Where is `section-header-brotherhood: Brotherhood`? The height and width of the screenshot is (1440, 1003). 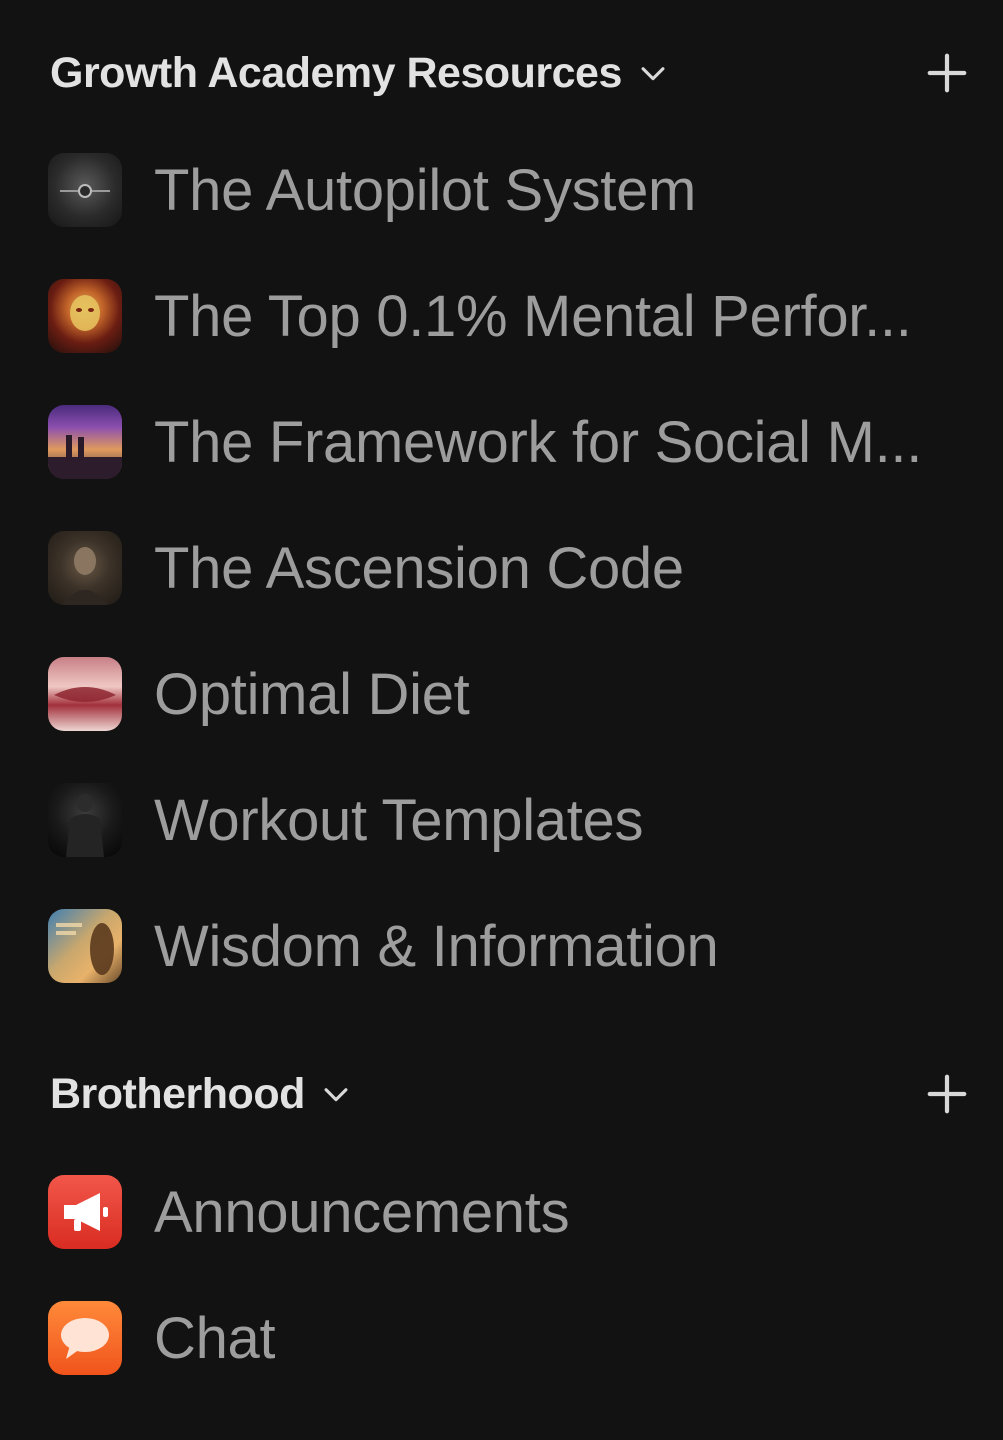 section-header-brotherhood: Brotherhood is located at coordinates (510, 1094).